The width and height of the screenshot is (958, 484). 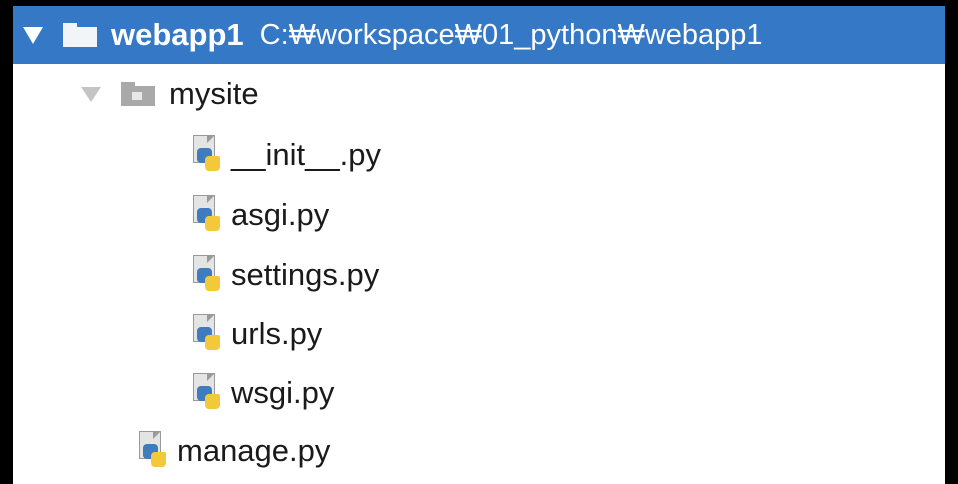 What do you see at coordinates (277, 333) in the screenshot?
I see `file-name: urls.py` at bounding box center [277, 333].